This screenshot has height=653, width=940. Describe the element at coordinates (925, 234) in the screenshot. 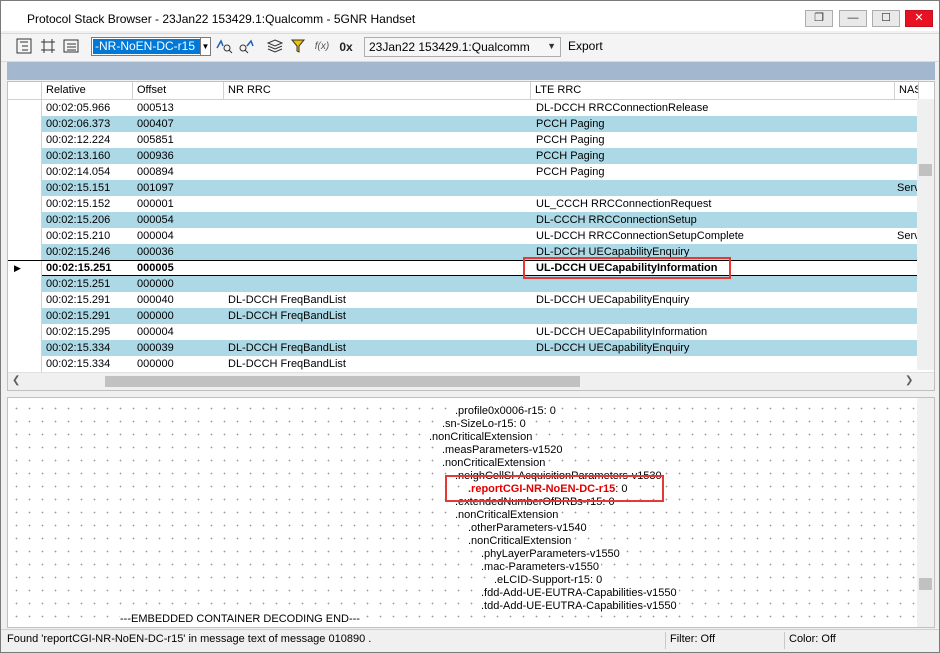

I see `grid-vertical-scrollbar` at that location.